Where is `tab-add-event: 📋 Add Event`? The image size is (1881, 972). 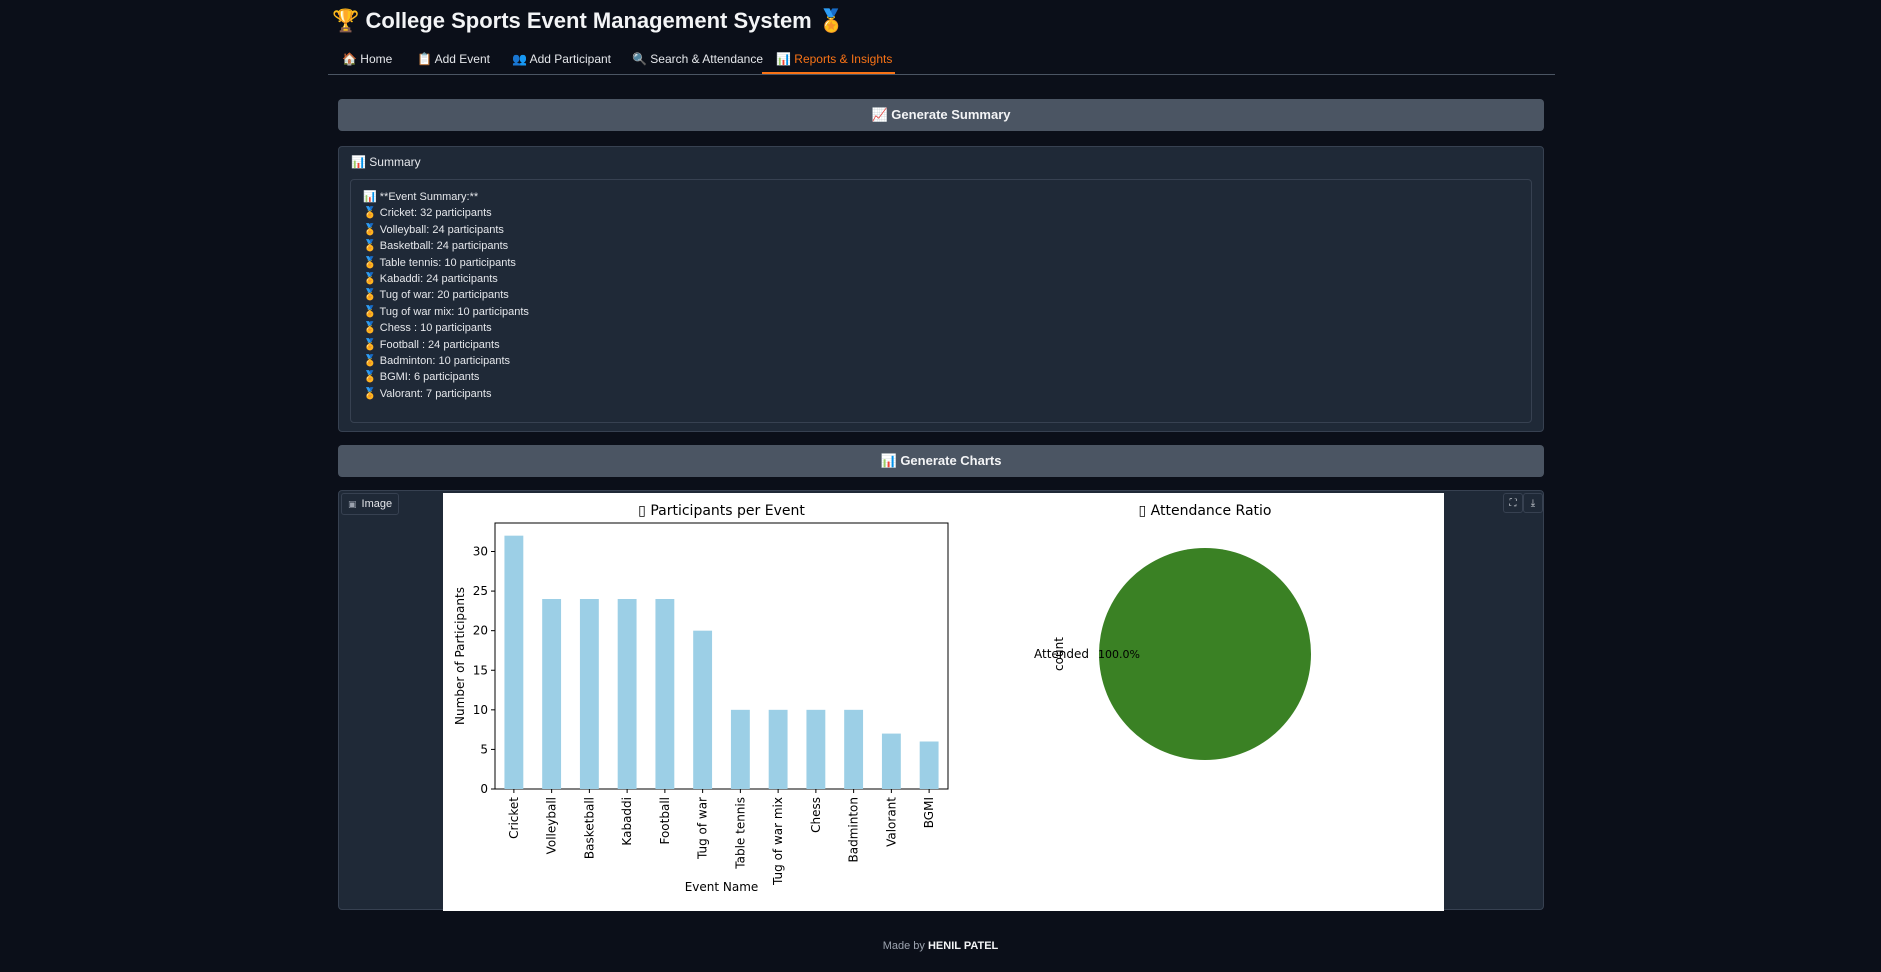
tab-add-event: 📋 Add Event is located at coordinates (453, 59).